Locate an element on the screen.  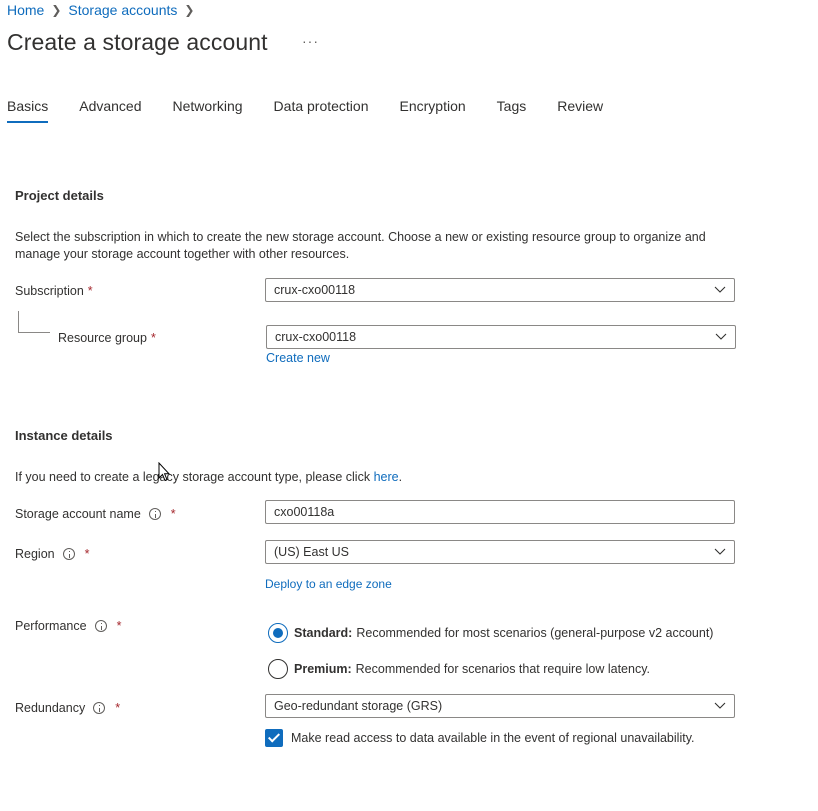
breadcrumb: Home ❯ Storage accounts ❯ is located at coordinates (104, 10).